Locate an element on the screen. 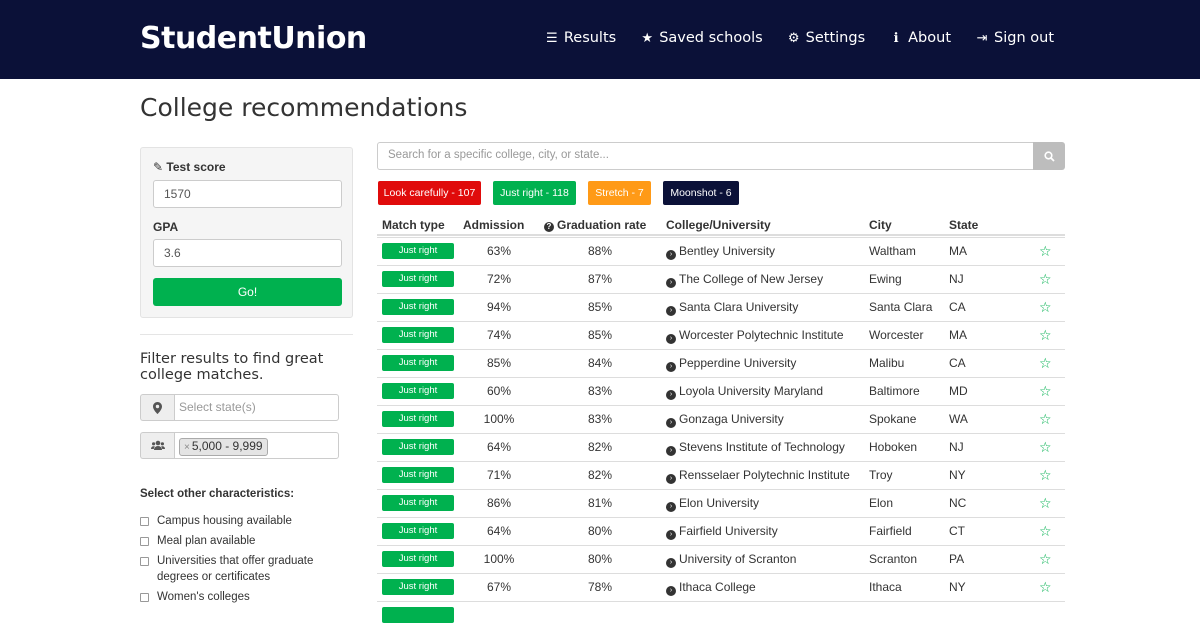 This screenshot has height=629, width=1200. admission-value: 64% is located at coordinates (499, 531).